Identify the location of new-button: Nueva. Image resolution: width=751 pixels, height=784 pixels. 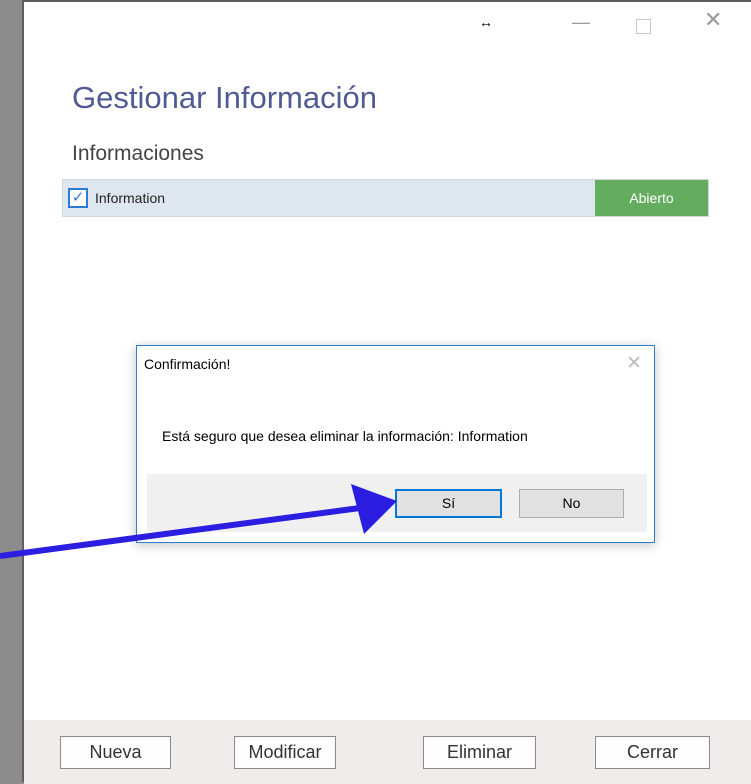
(115, 752).